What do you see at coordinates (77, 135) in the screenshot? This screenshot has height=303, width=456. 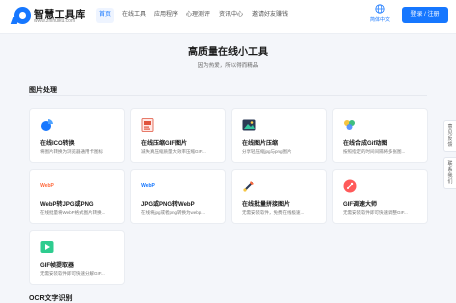 I see `tool-card-ico: 在线ICO转换 将图片转换为浏览器通用卡图标` at bounding box center [77, 135].